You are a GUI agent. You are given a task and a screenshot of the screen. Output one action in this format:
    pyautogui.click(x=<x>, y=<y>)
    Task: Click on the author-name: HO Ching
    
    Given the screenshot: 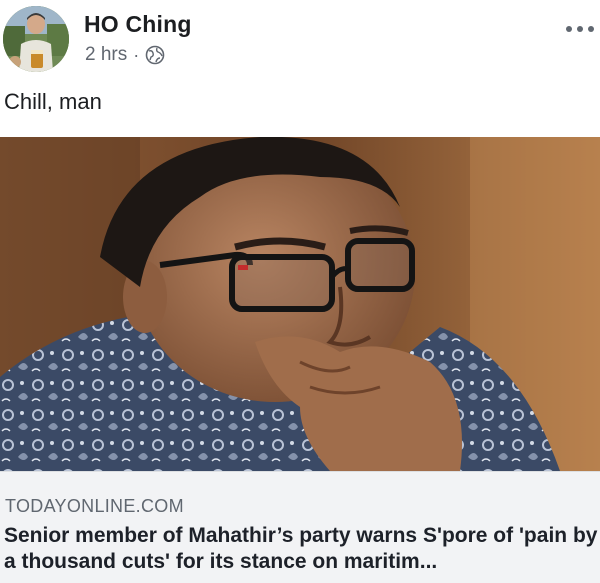 What is the action you would take?
    pyautogui.click(x=138, y=24)
    